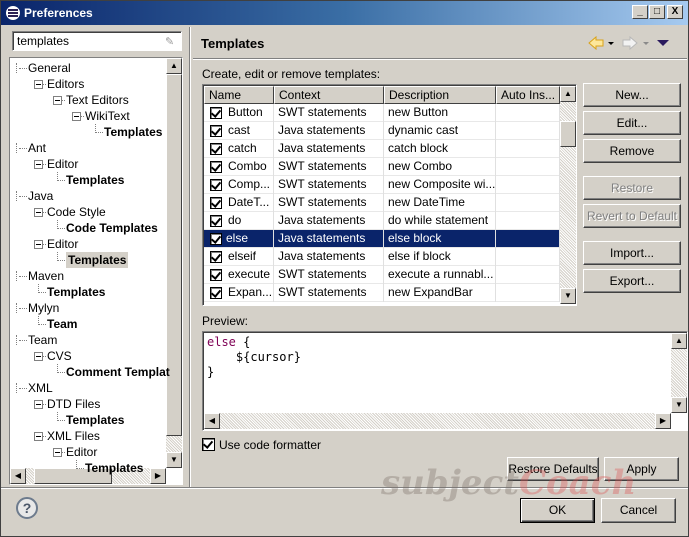  Describe the element at coordinates (382, 239) in the screenshot. I see `table-row: else Java statements else block` at that location.